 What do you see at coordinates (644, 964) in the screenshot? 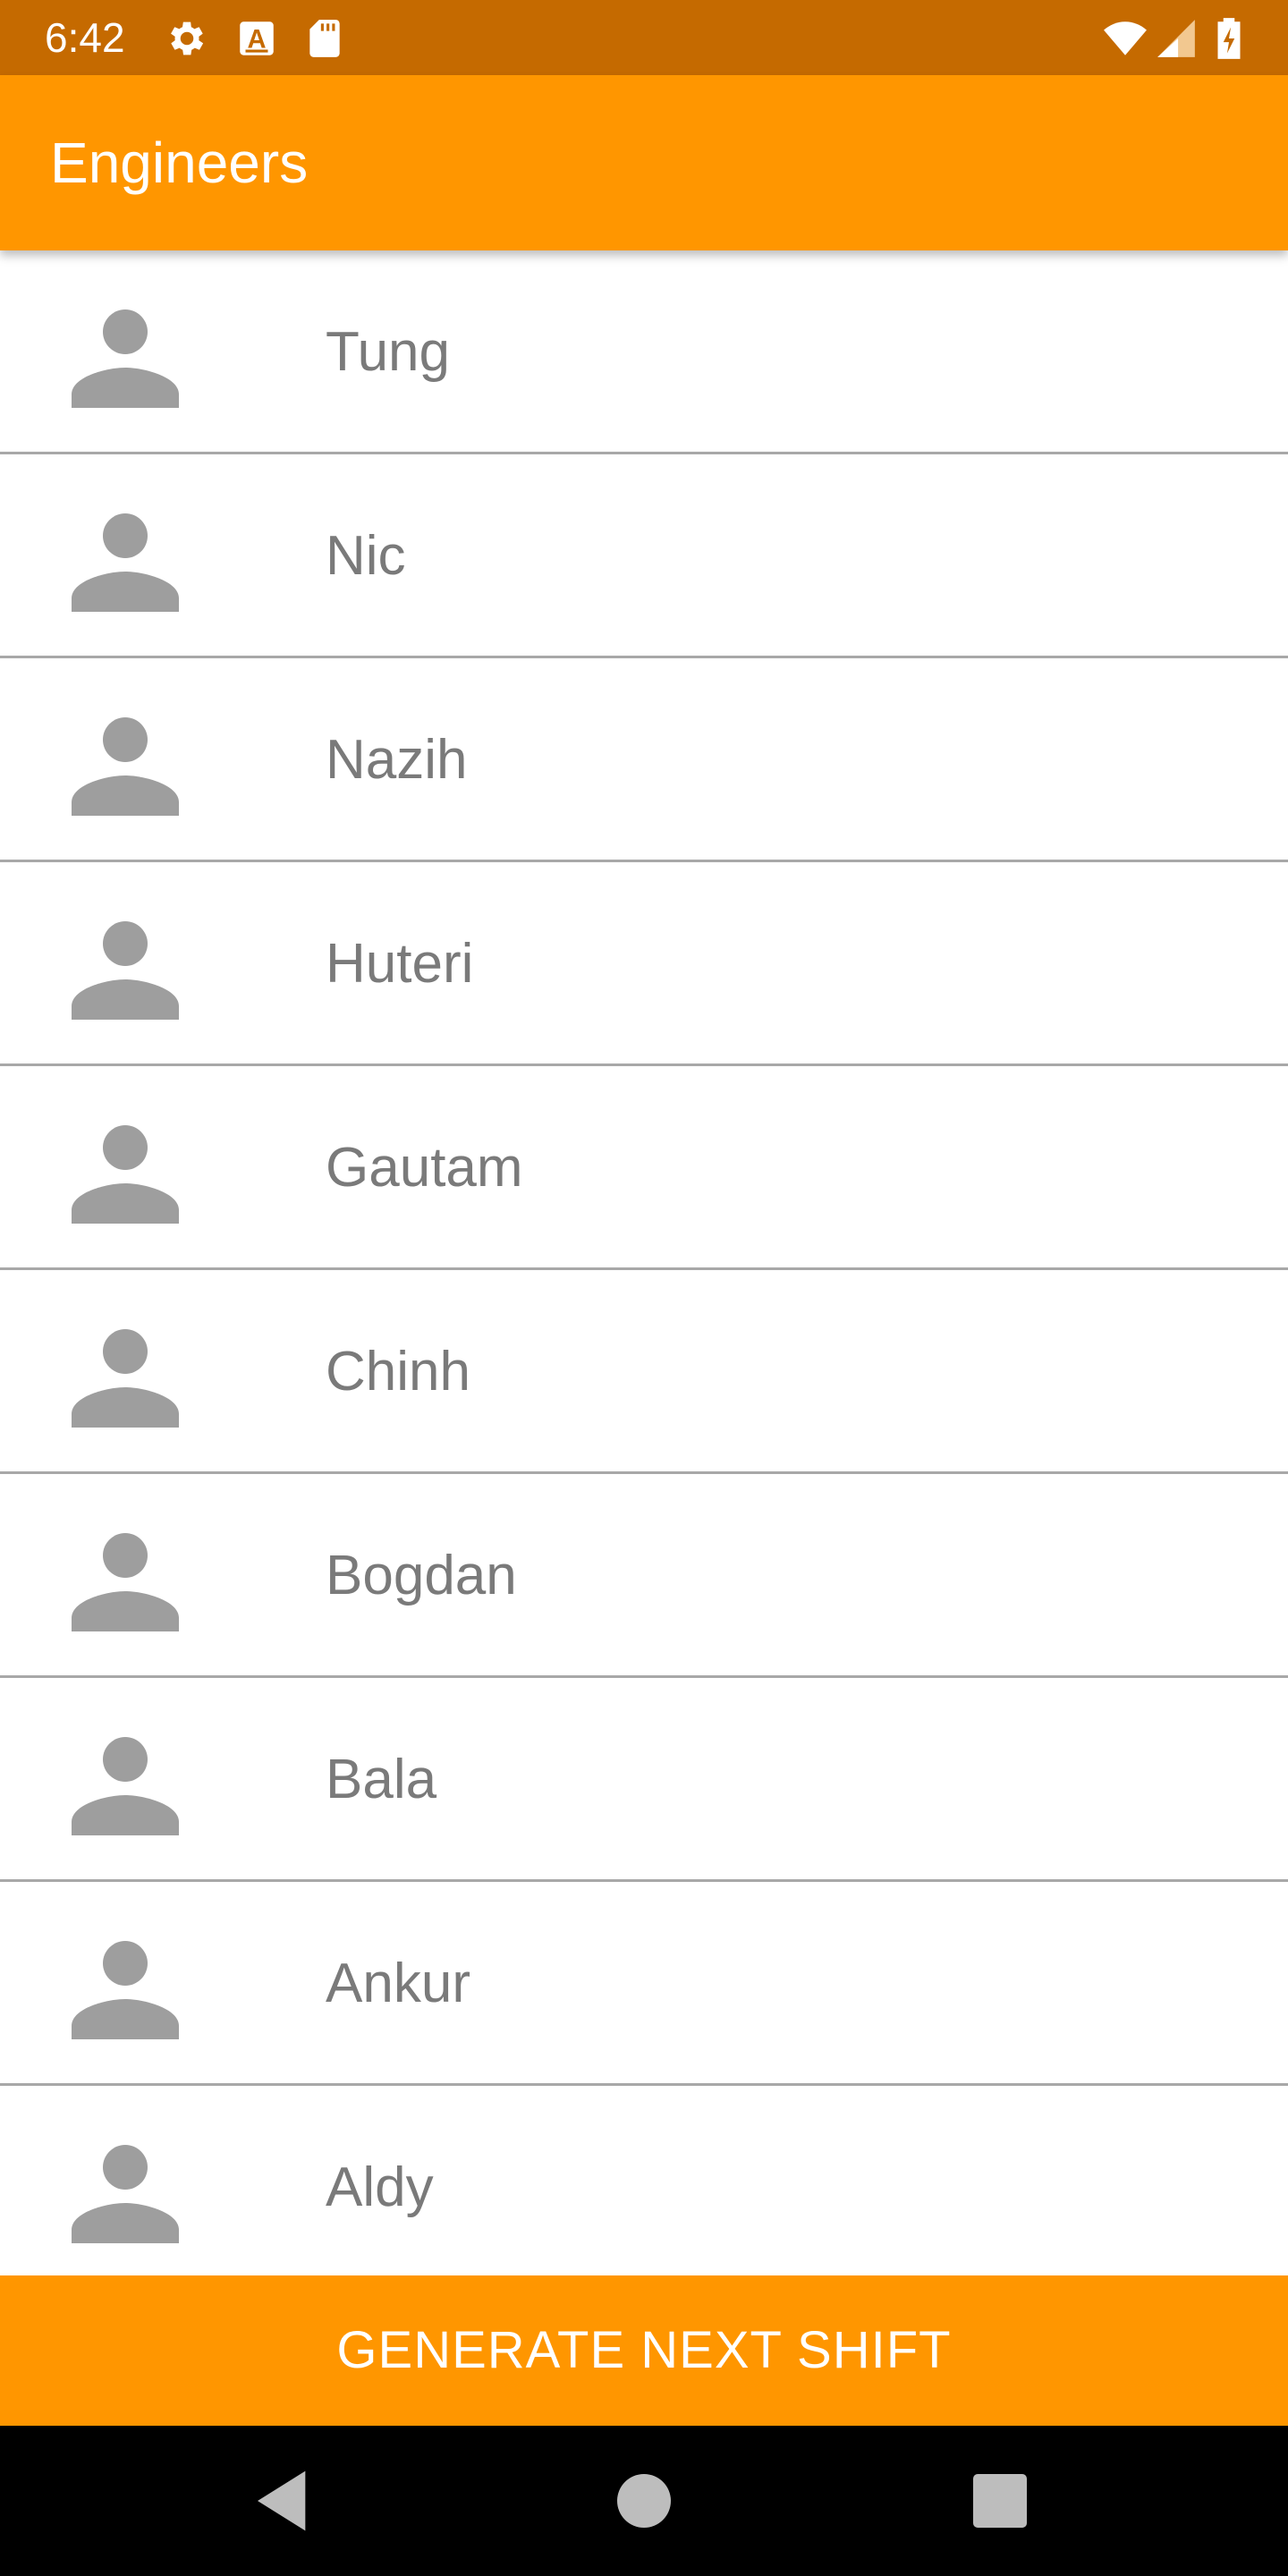
I see `list-item: Huteri` at bounding box center [644, 964].